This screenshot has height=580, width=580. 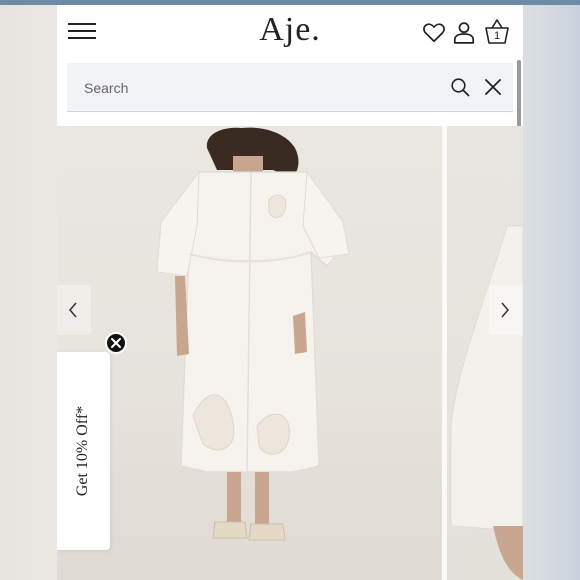 I want to click on chevron-left-icon, so click(x=73, y=310).